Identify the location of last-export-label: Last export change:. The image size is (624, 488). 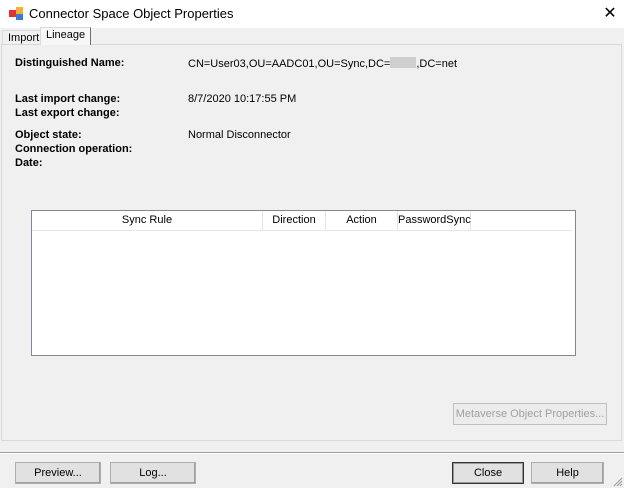
(67, 113).